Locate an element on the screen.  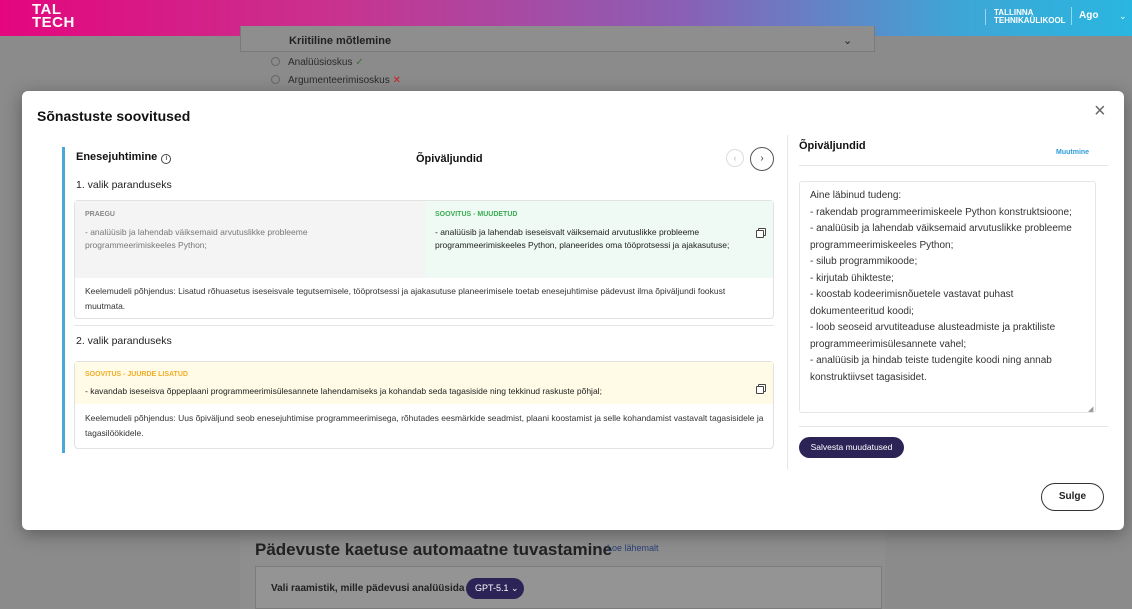
background-check-item: Argumenteerimisoskus ✕ is located at coordinates (336, 80).